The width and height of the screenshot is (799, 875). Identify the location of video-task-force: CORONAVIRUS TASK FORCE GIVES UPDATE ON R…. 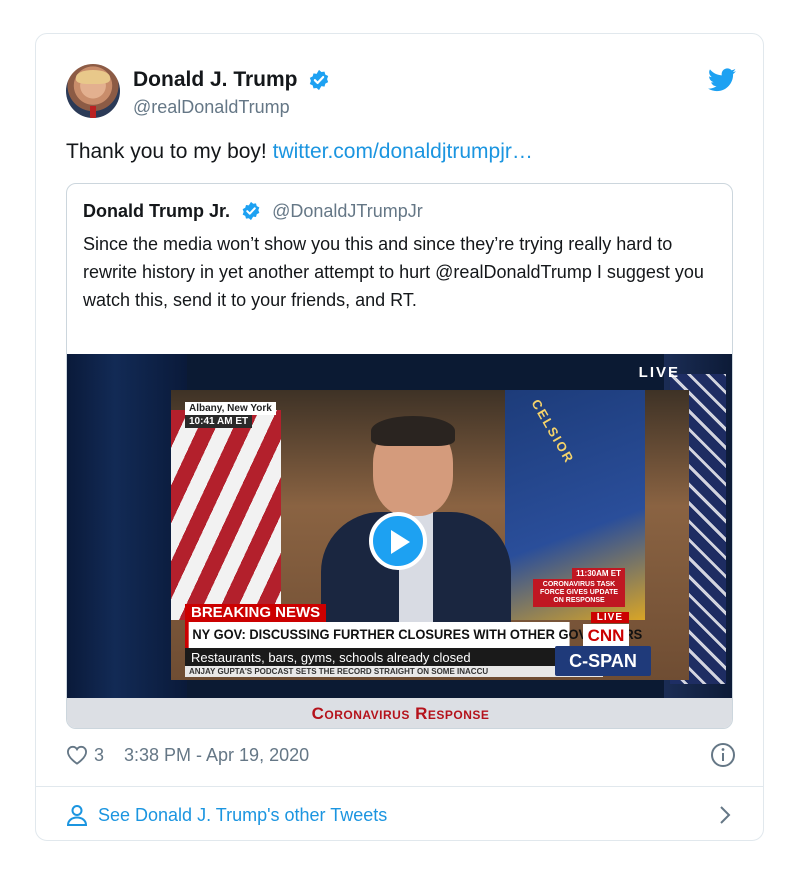
(579, 593).